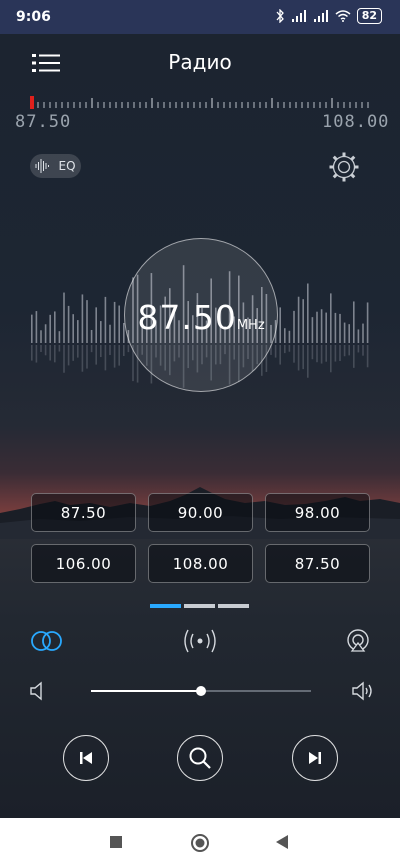  I want to click on volume-low-icon, so click(37, 691).